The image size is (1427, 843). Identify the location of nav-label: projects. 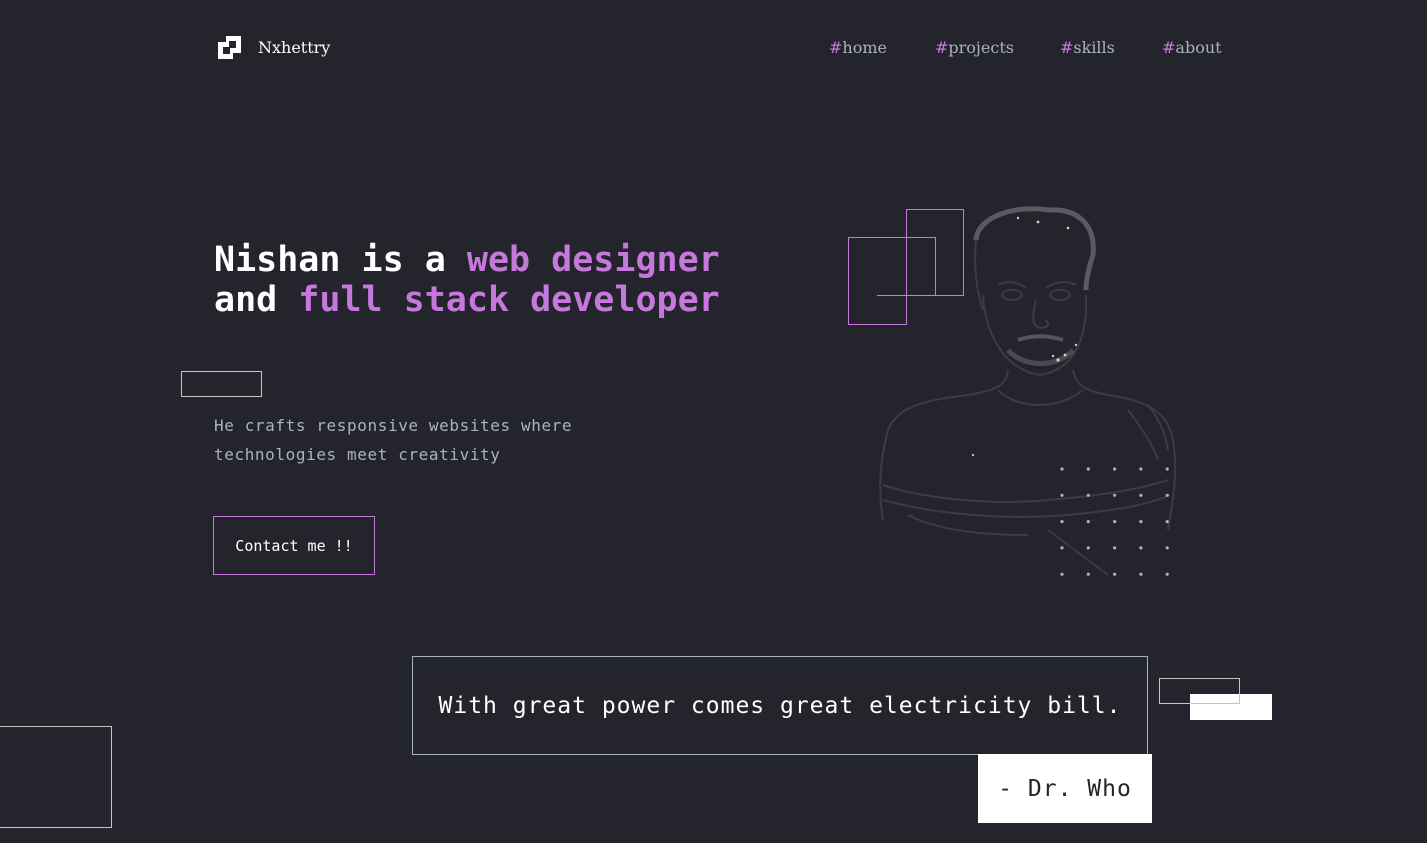
(981, 47).